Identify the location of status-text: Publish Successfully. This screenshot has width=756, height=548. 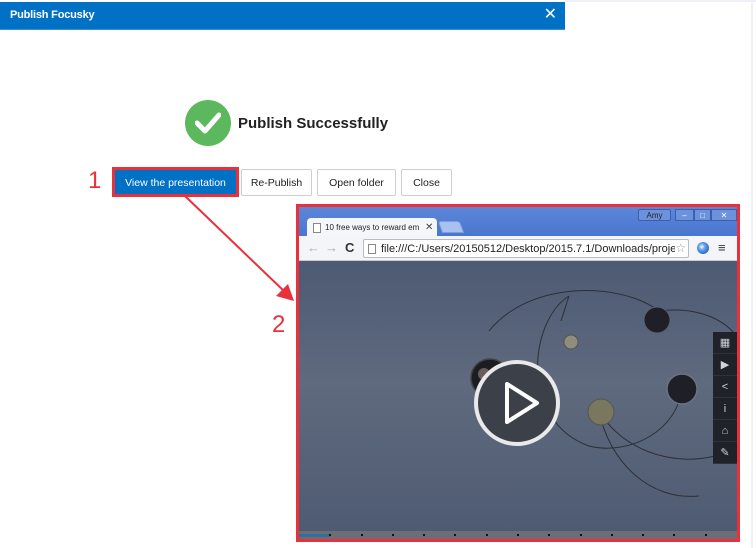
(313, 123).